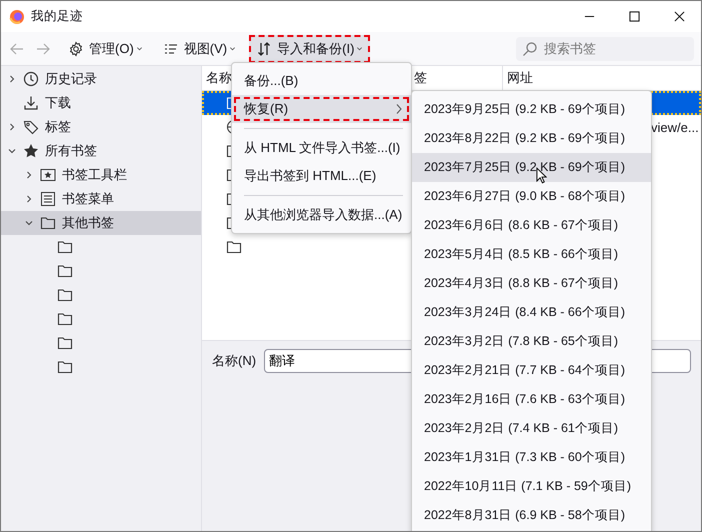 The width and height of the screenshot is (702, 532). I want to click on window-title: 我的足迹, so click(57, 16).